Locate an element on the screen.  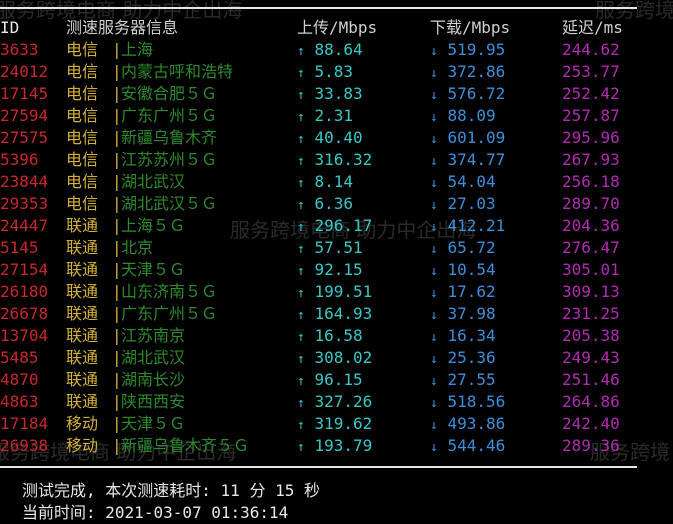
upload-speed: ↑ 8.14 is located at coordinates (325, 183).